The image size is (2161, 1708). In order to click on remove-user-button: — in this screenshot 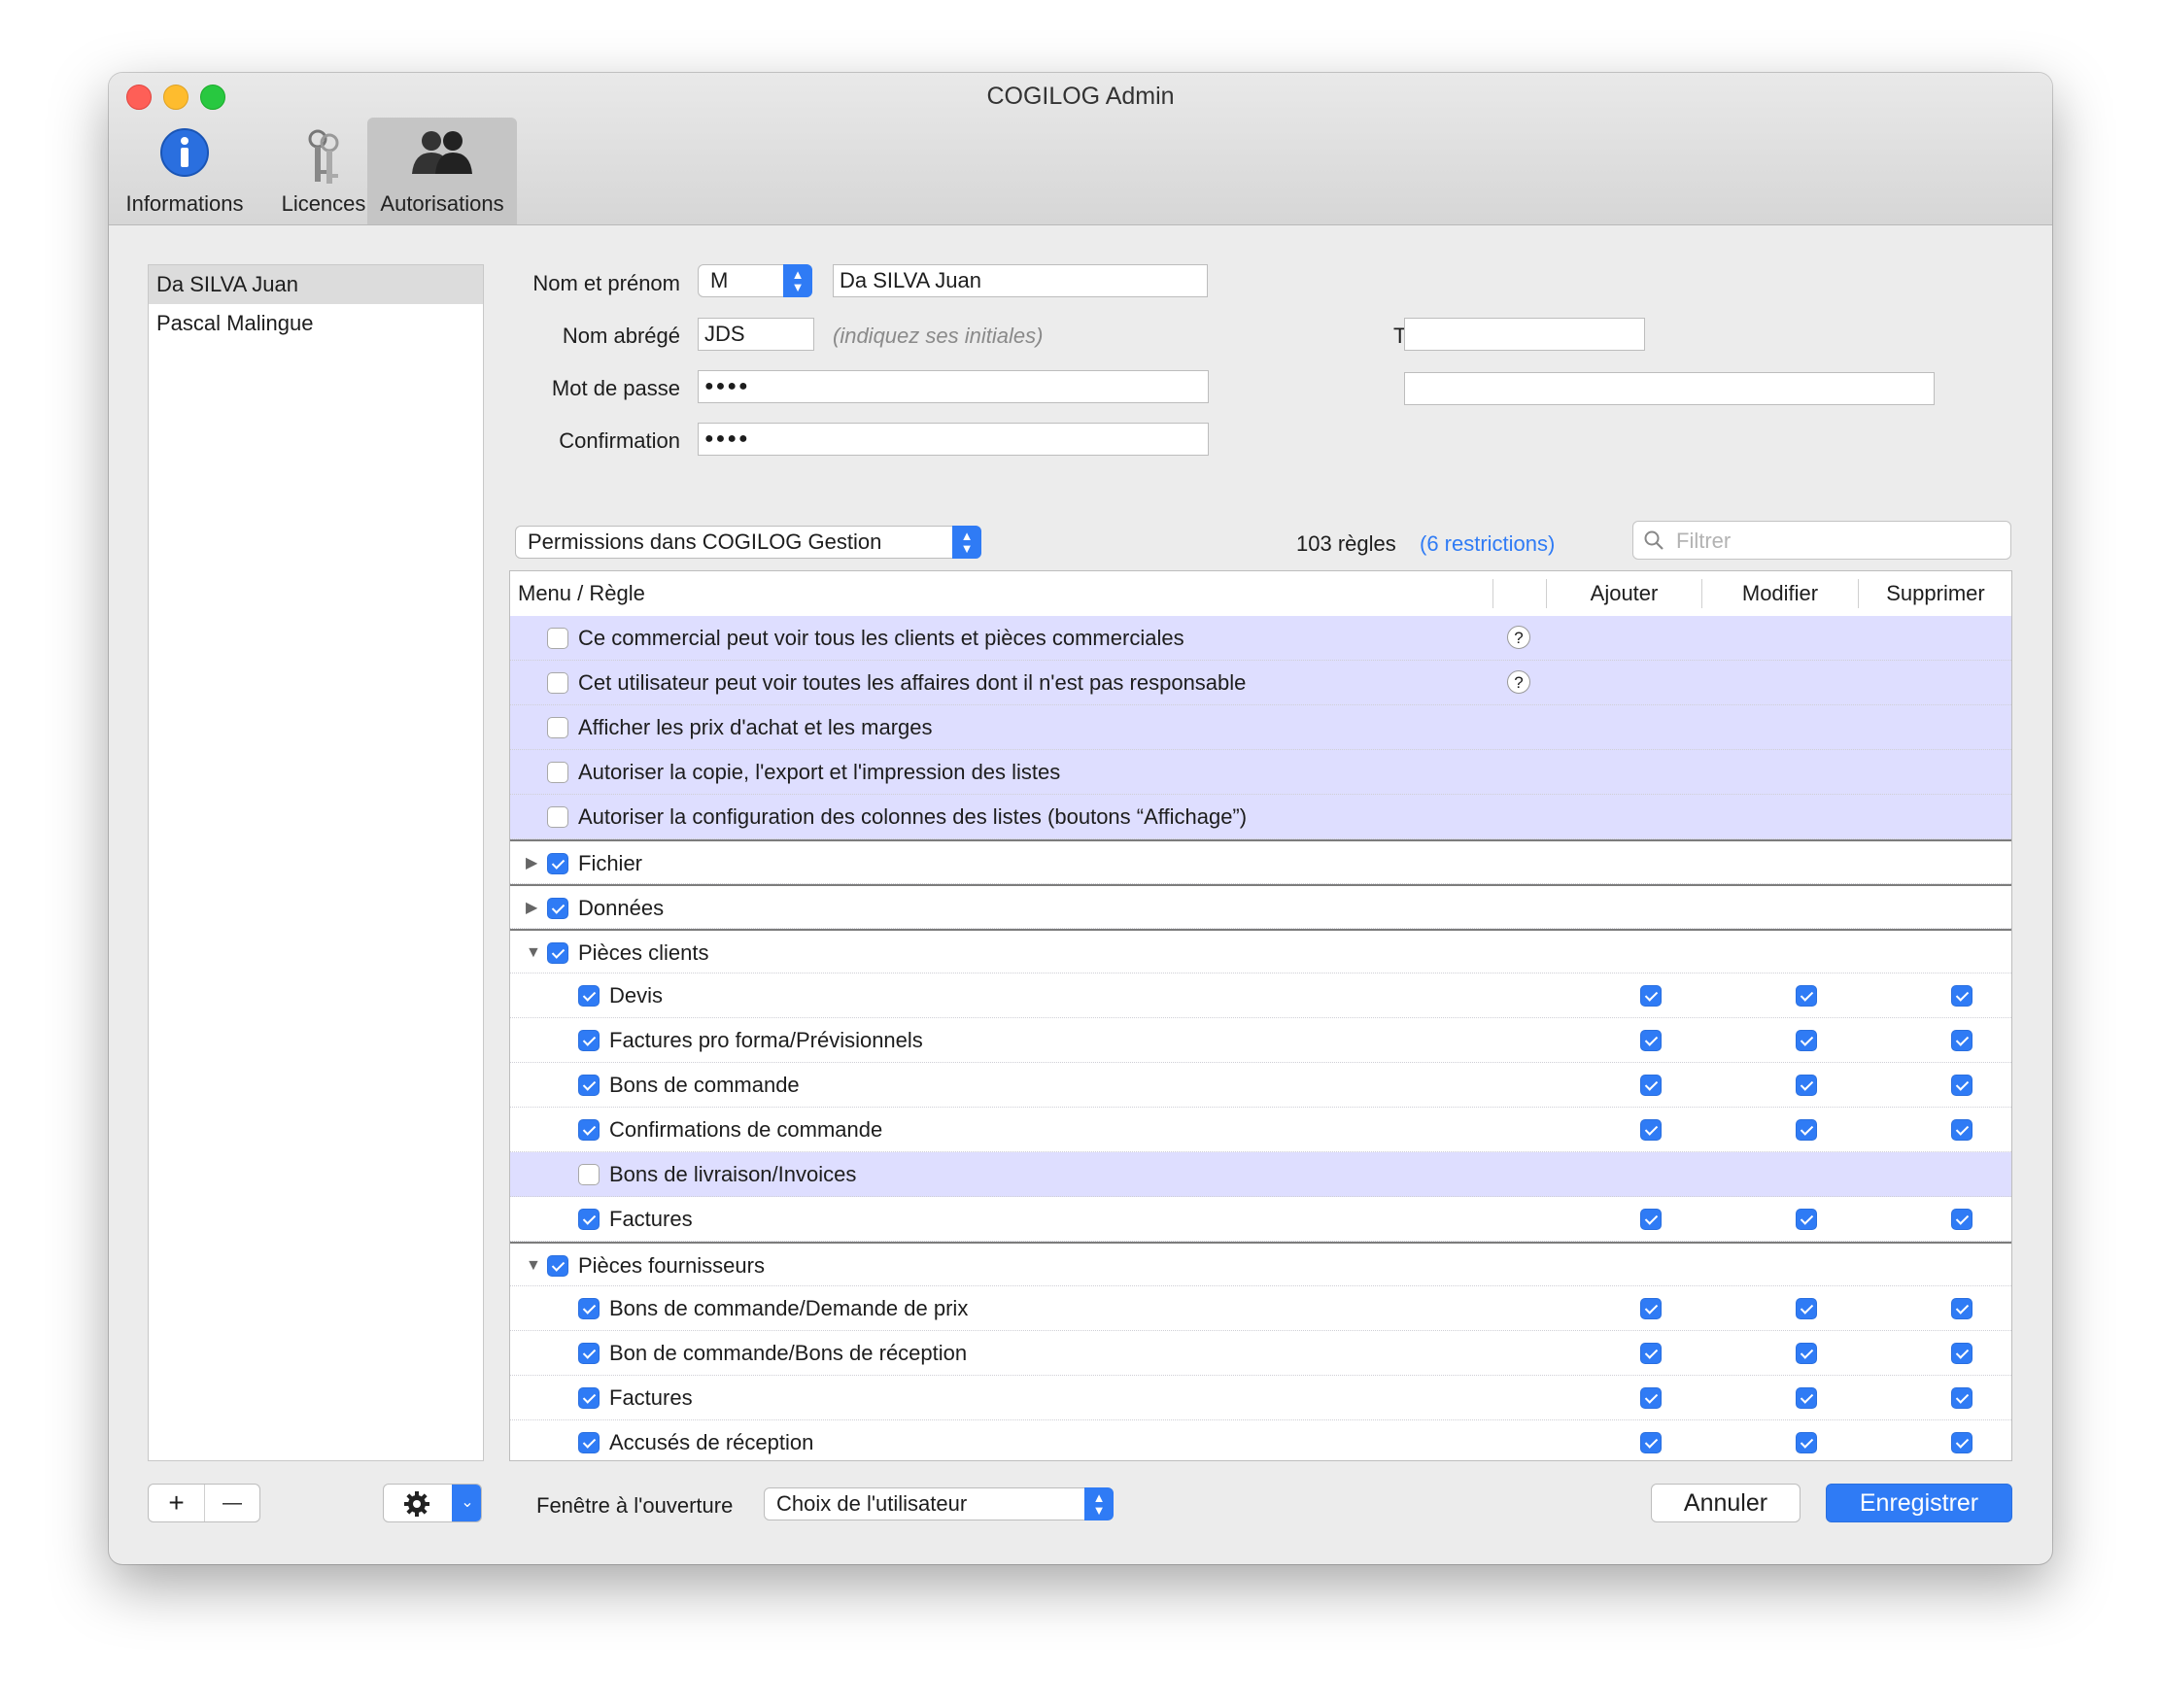, I will do `click(232, 1503)`.